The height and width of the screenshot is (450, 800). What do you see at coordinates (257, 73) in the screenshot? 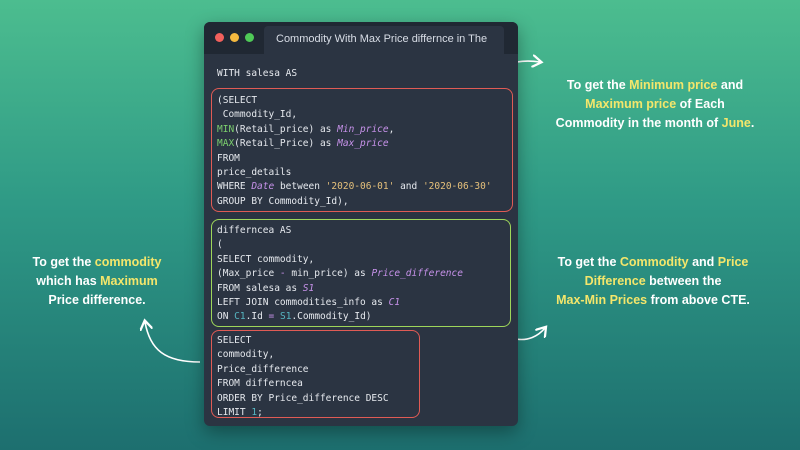
I see `code-line-with: WITH salesa AS` at bounding box center [257, 73].